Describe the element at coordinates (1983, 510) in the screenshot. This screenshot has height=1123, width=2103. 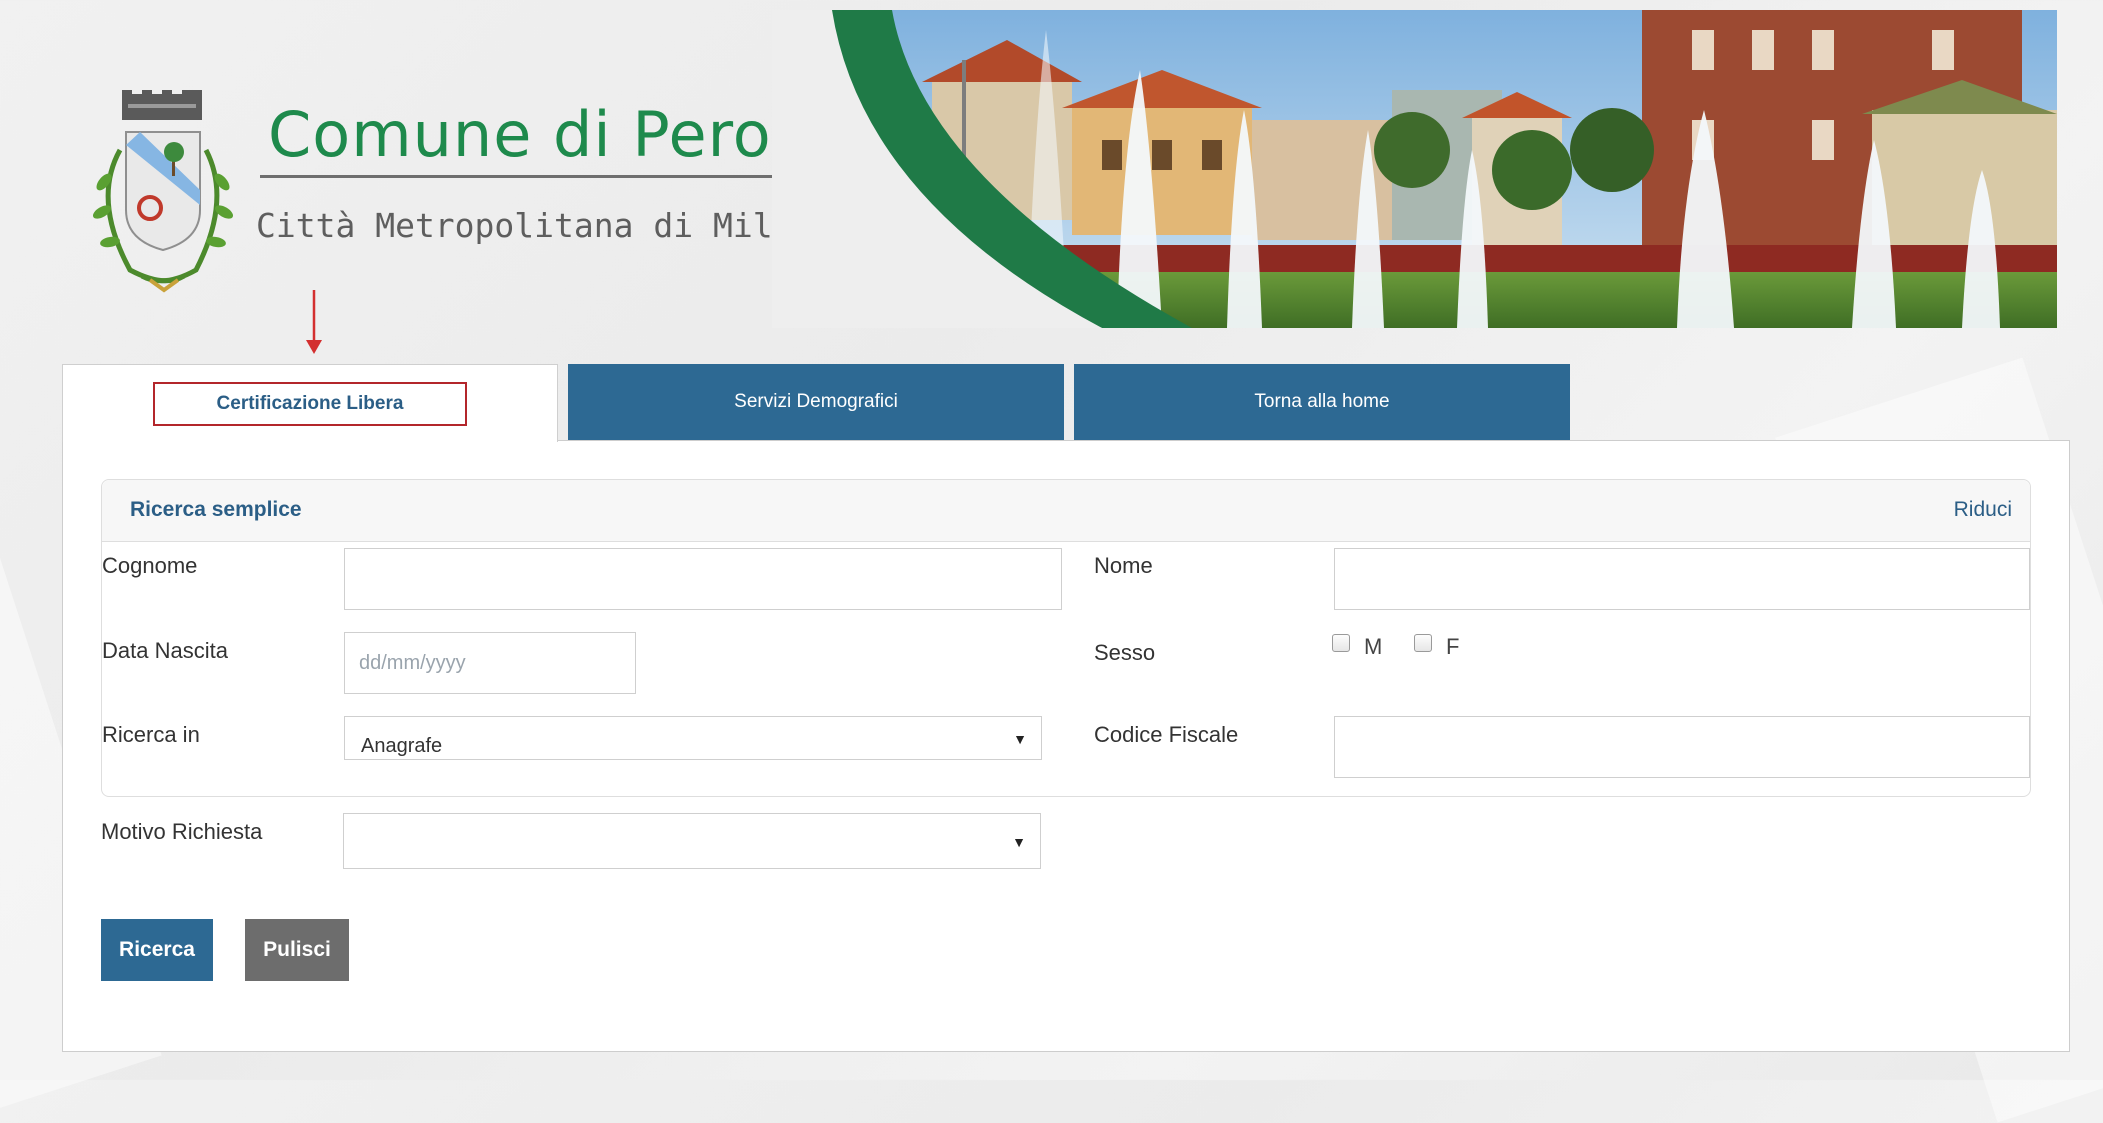
I see `collapse-toggle-link: Riduci` at that location.